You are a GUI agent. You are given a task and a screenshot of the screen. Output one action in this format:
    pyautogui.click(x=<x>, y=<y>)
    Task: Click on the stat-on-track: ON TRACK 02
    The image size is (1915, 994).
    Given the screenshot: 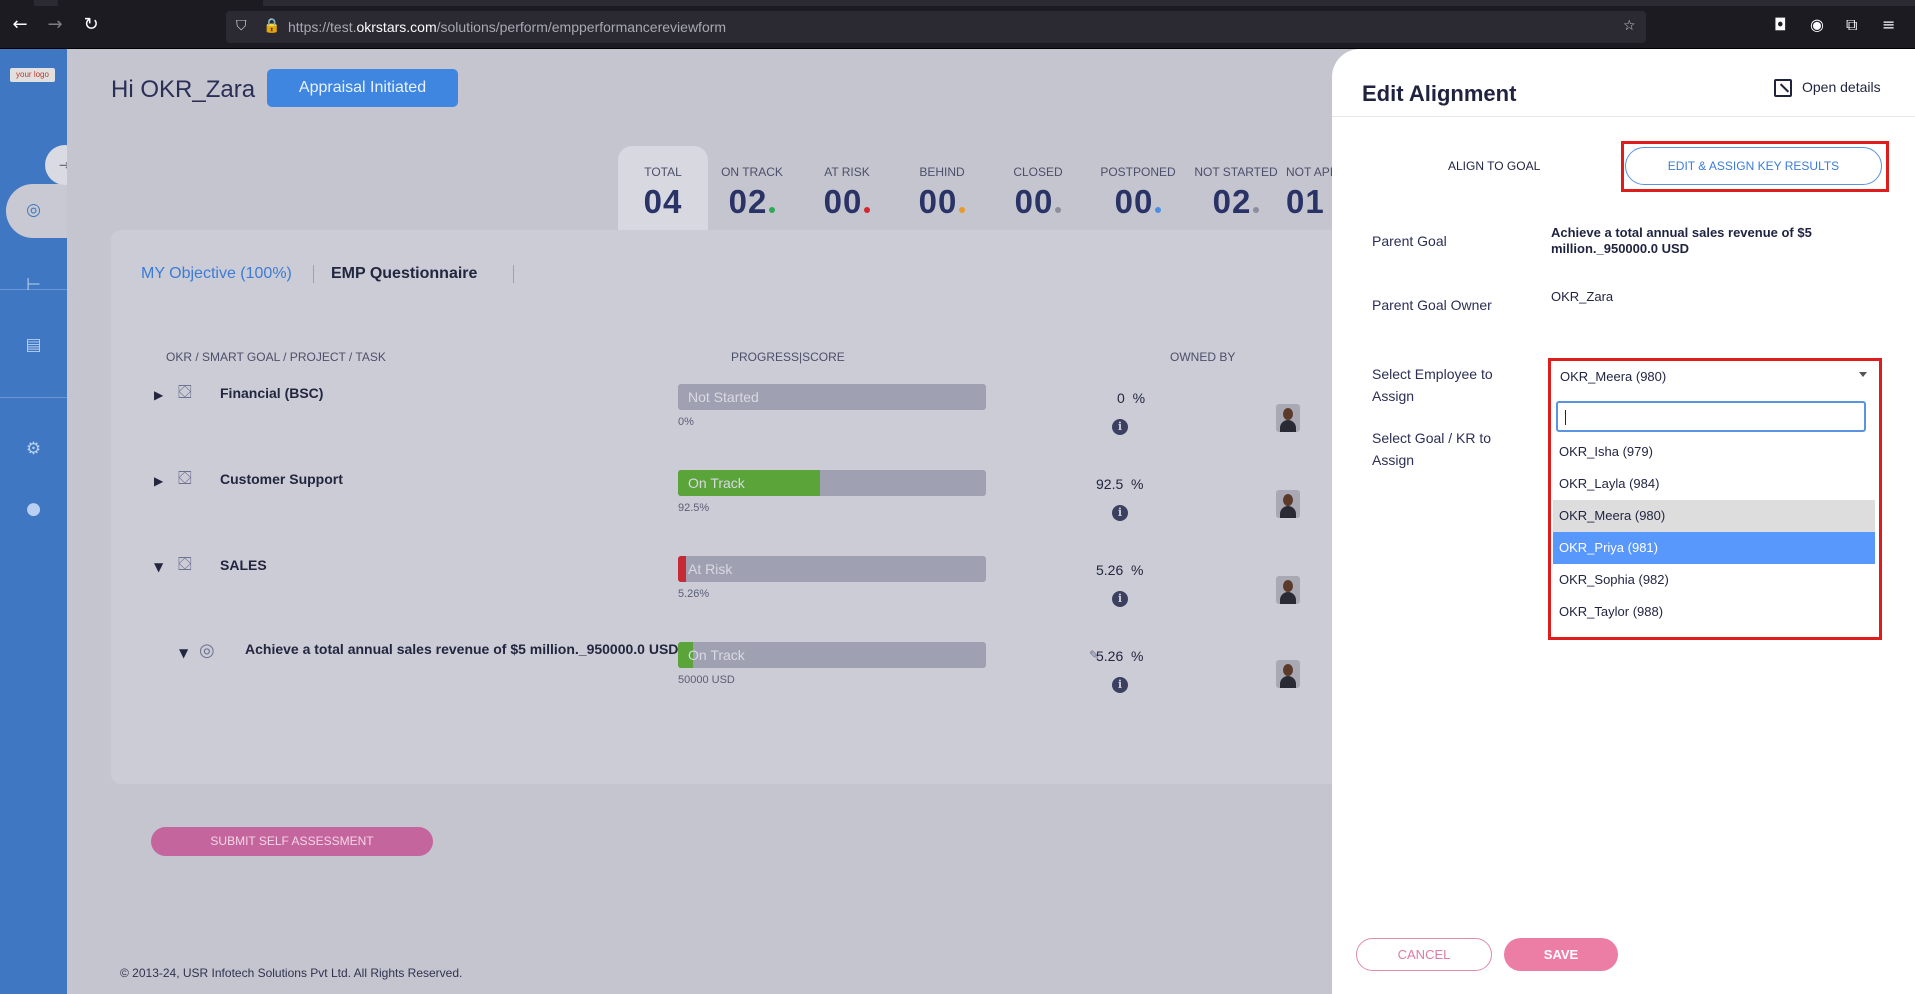 What is the action you would take?
    pyautogui.click(x=752, y=193)
    